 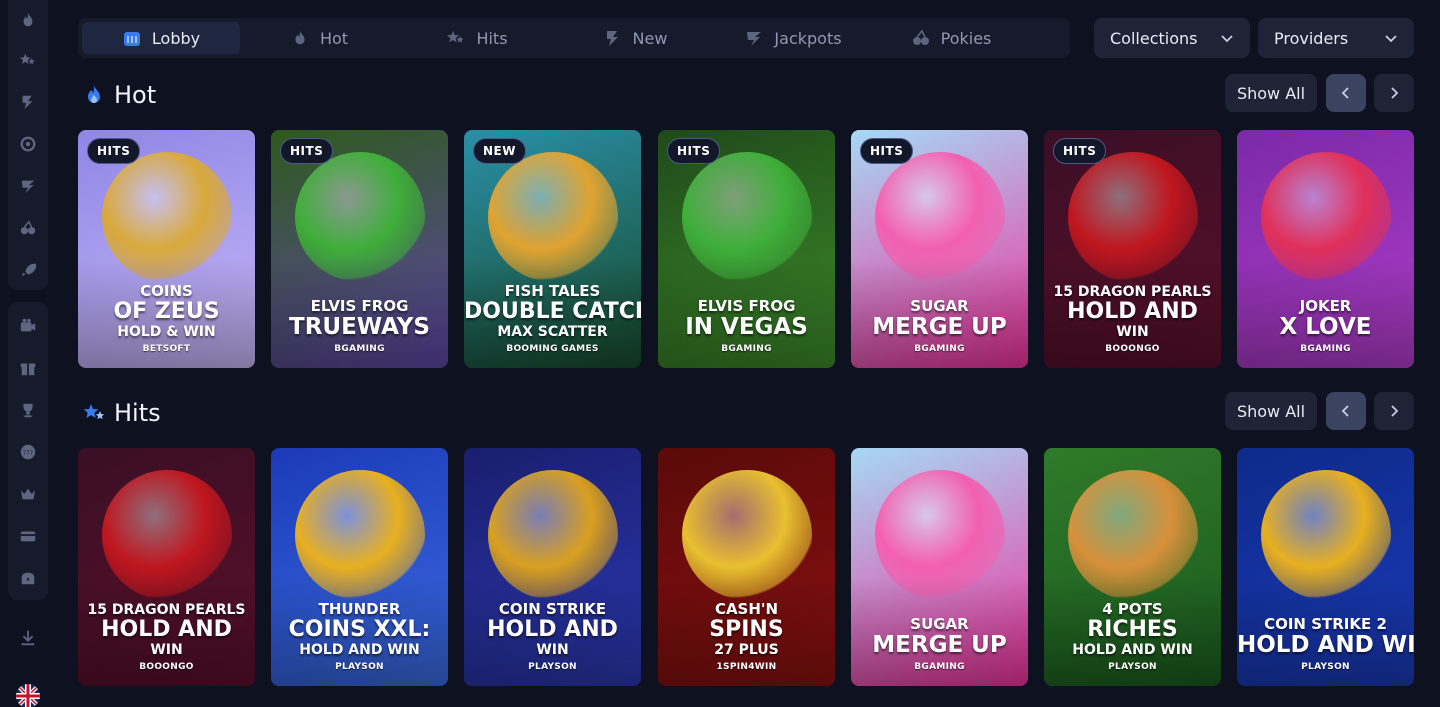 What do you see at coordinates (1336, 38) in the screenshot?
I see `providers-dropdown: Providers` at bounding box center [1336, 38].